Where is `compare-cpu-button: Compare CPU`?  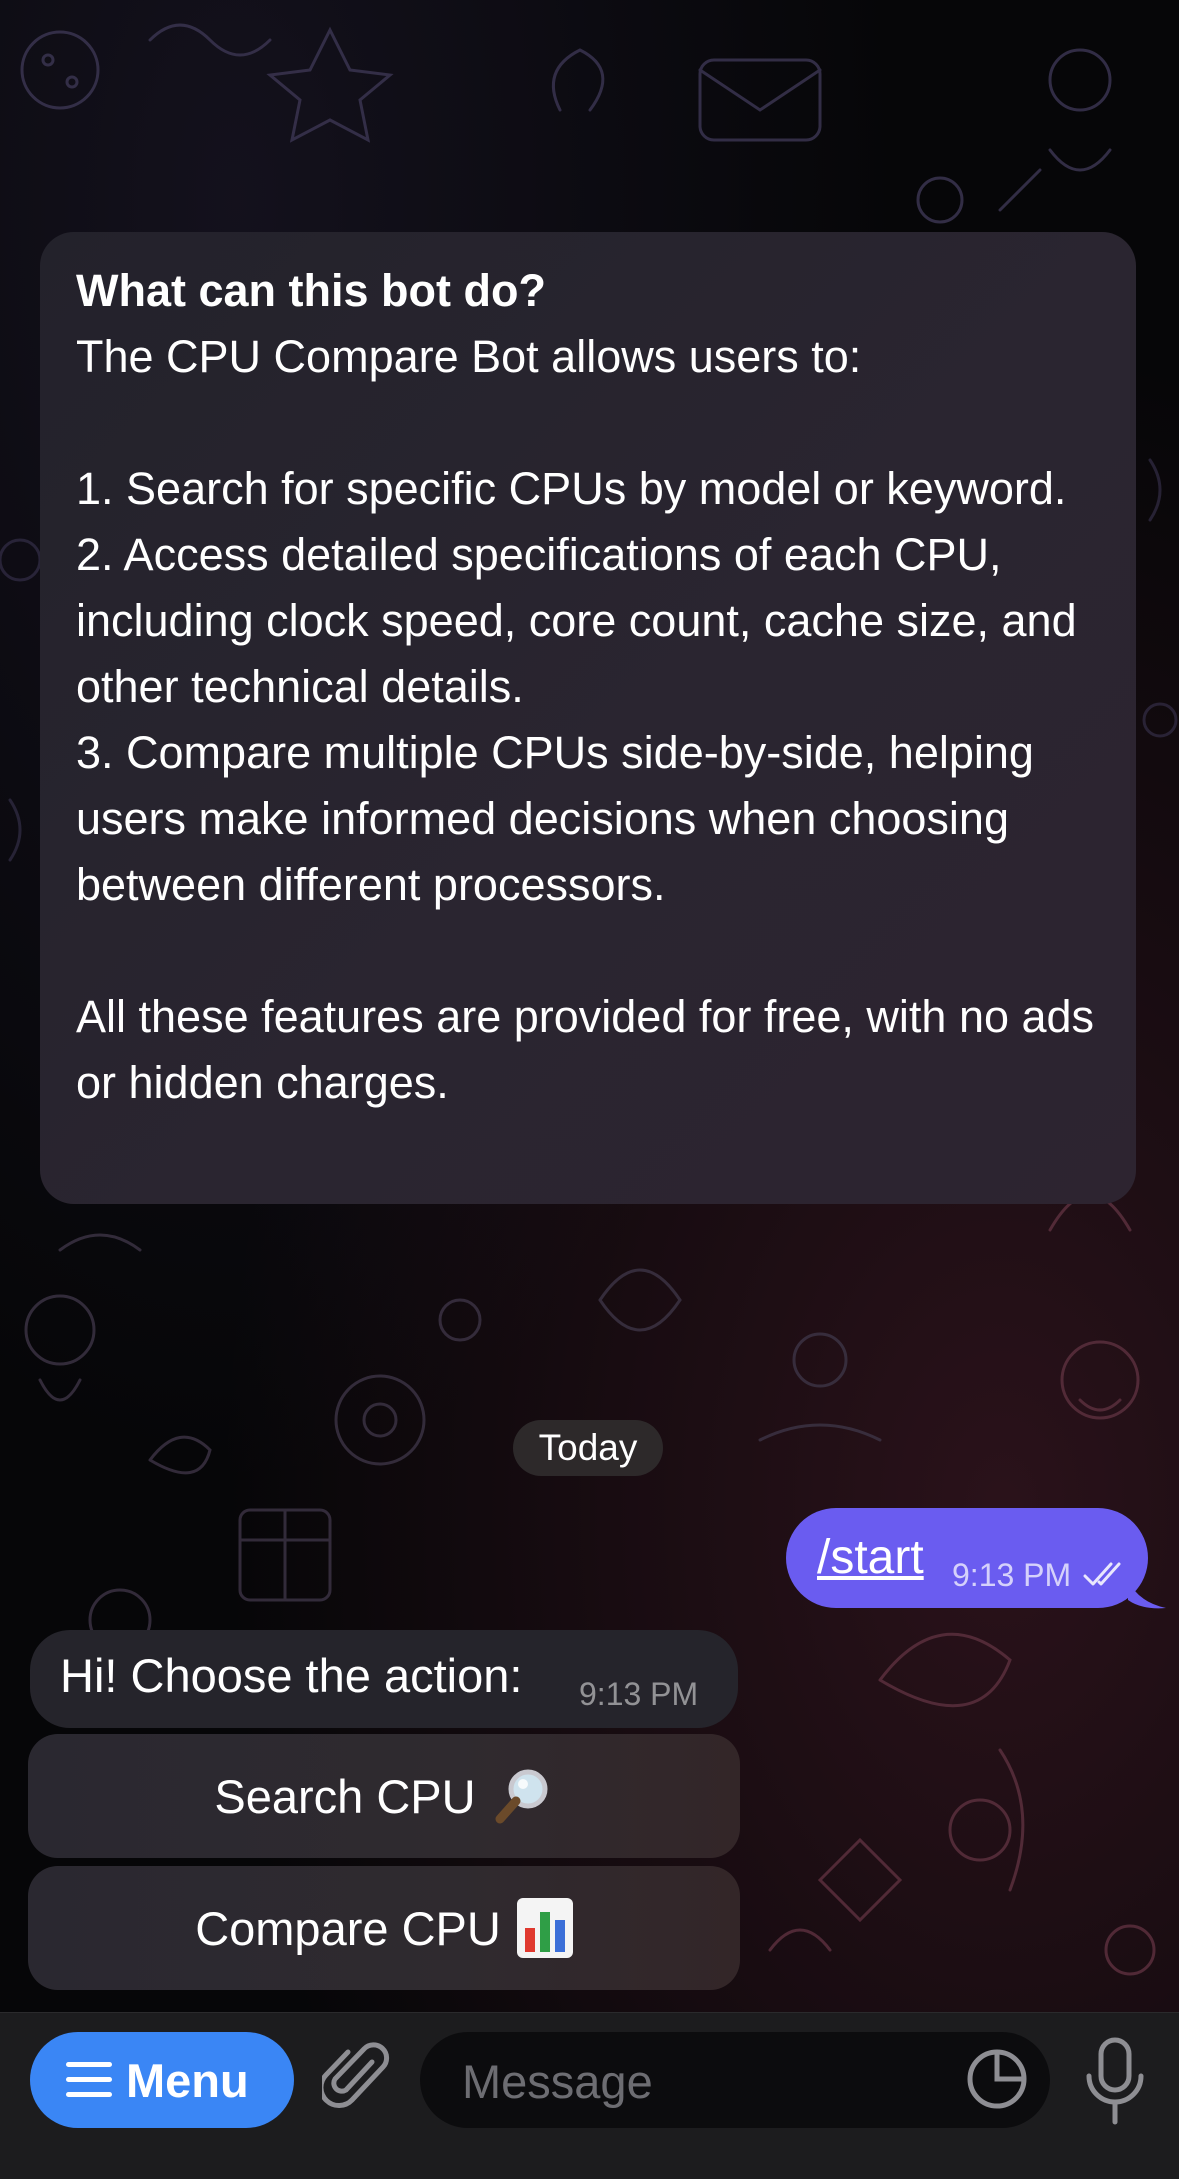 compare-cpu-button: Compare CPU is located at coordinates (384, 1928).